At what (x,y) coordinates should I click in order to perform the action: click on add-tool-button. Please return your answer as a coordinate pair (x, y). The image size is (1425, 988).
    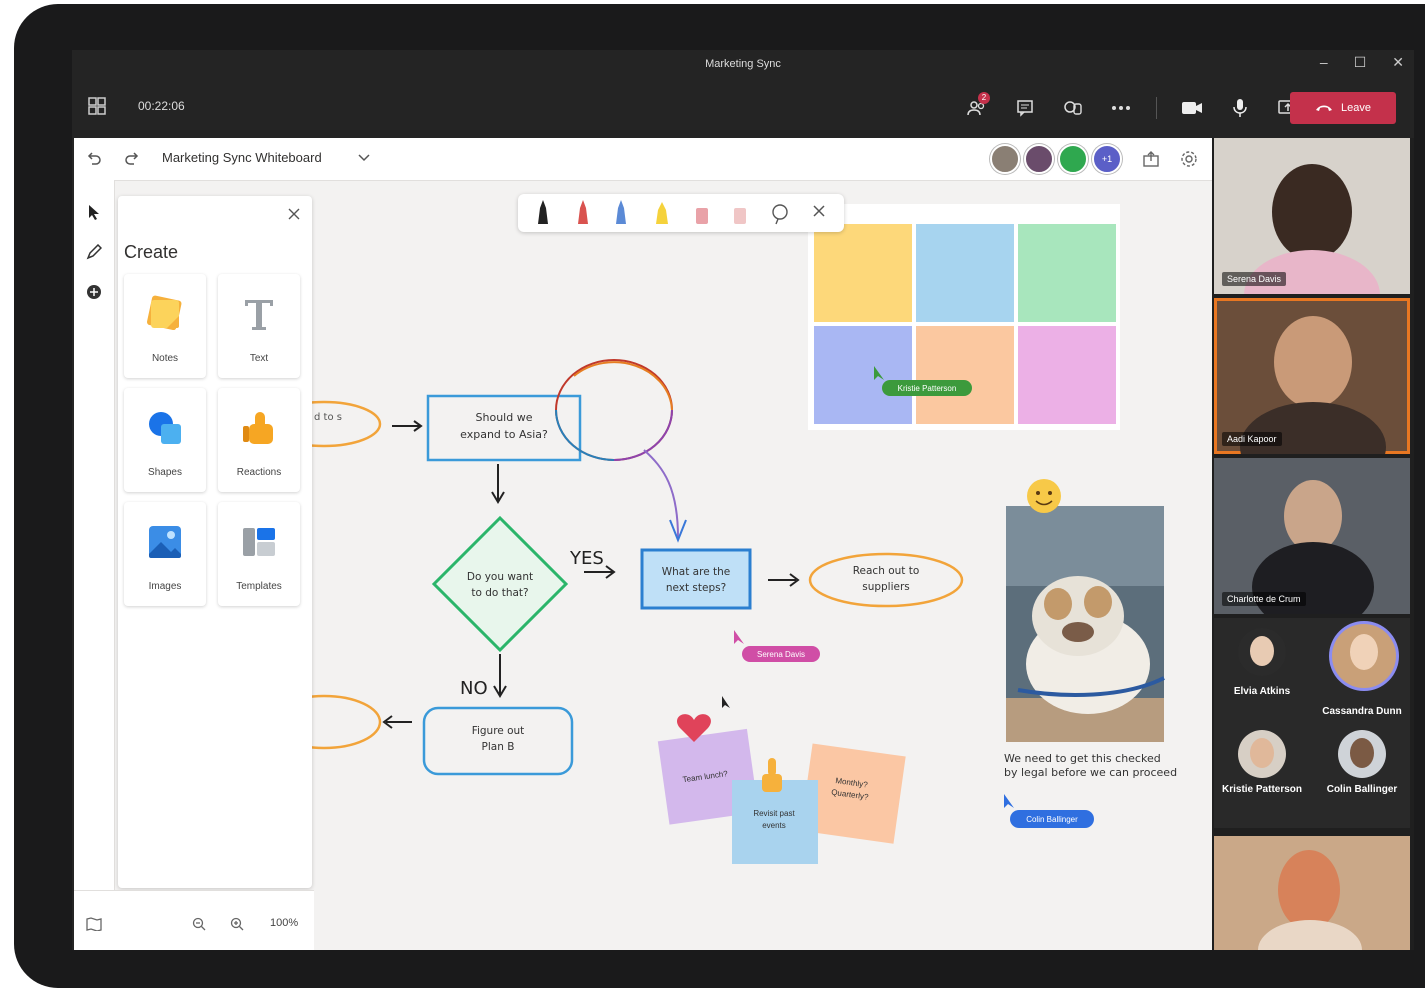
    Looking at the image, I should click on (94, 292).